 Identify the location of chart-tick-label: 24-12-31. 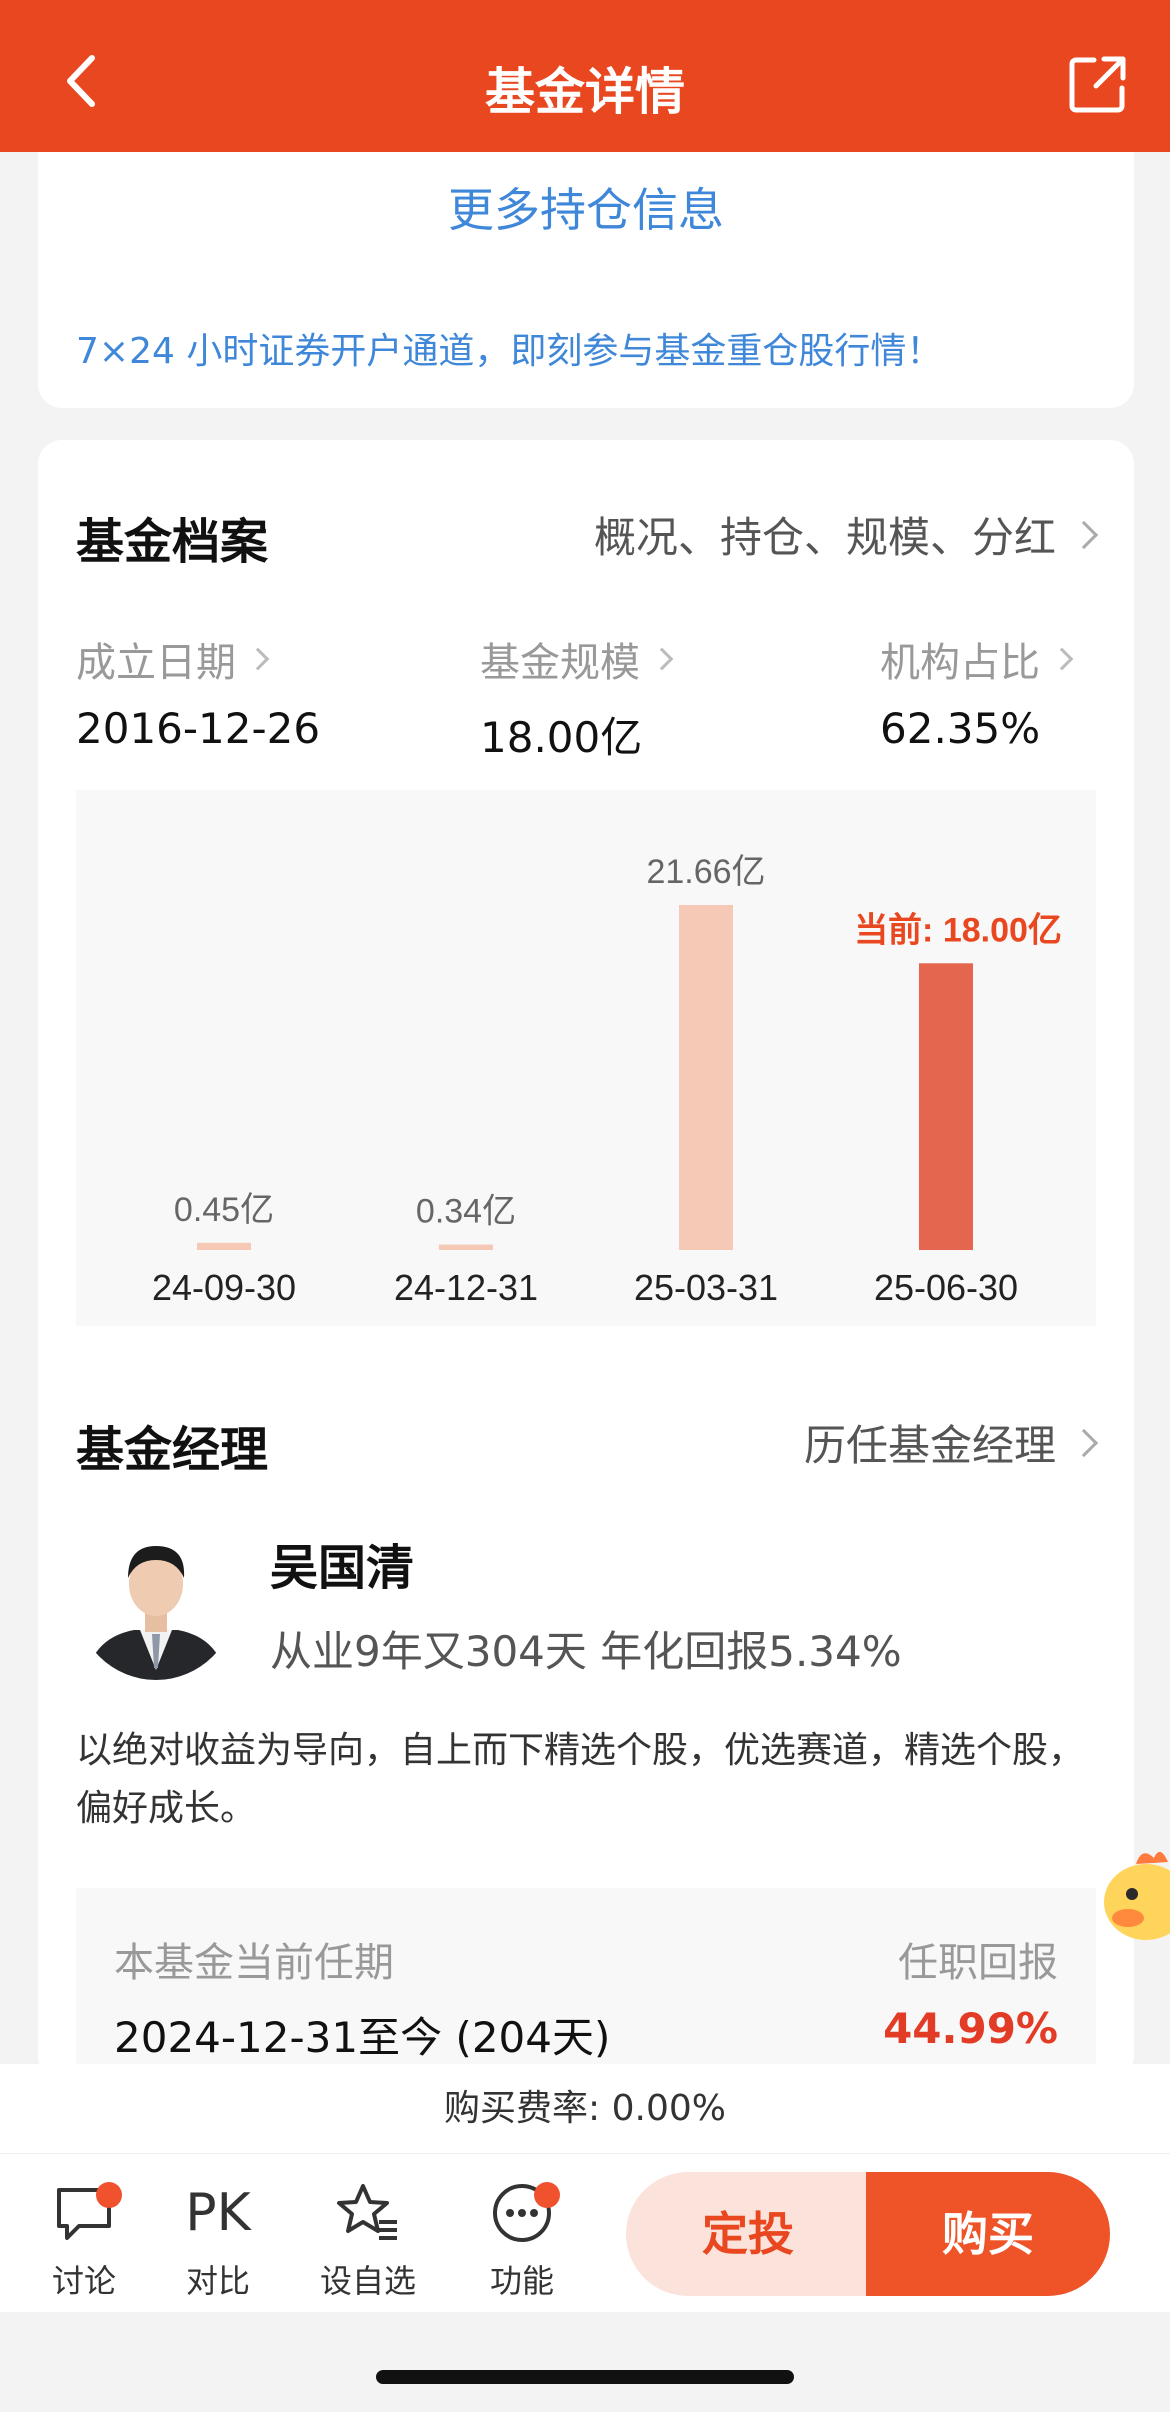
(466, 1287).